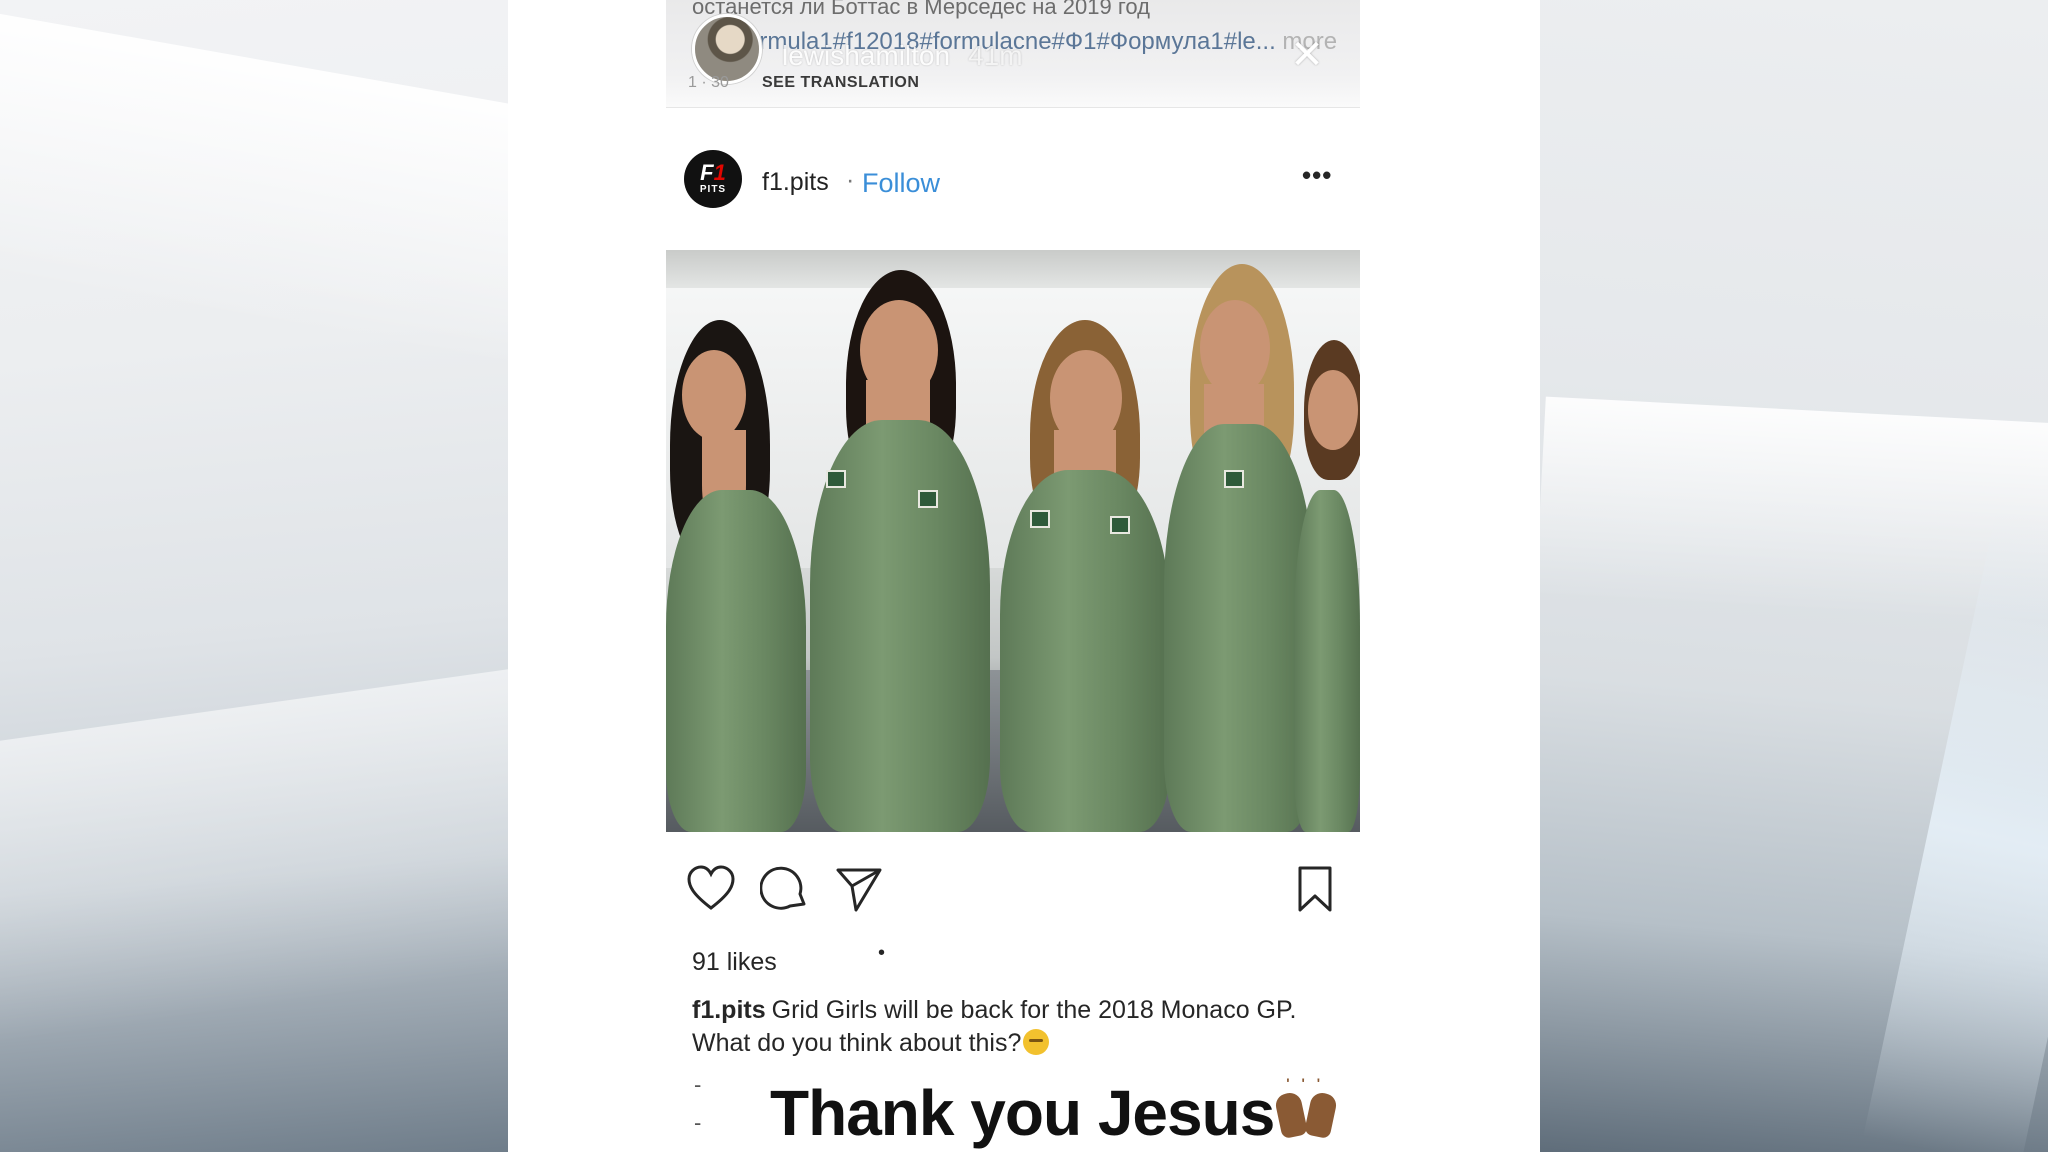  I want to click on thinking-face-icon, so click(1036, 1042).